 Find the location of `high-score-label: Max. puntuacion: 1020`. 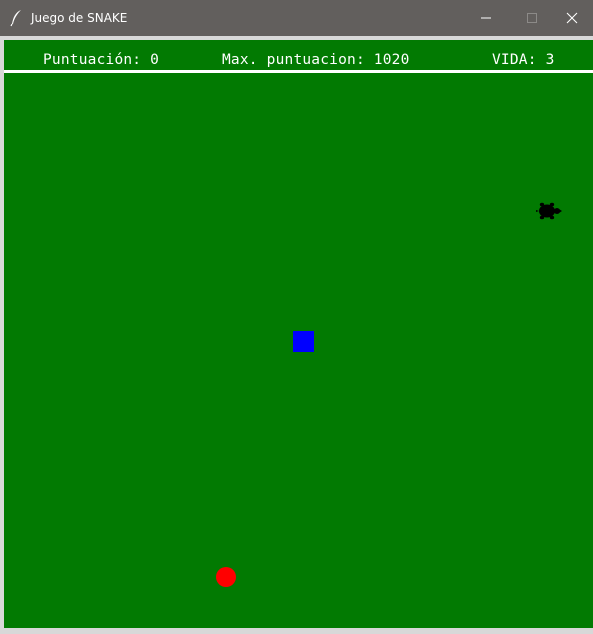

high-score-label: Max. puntuacion: 1020 is located at coordinates (316, 60).